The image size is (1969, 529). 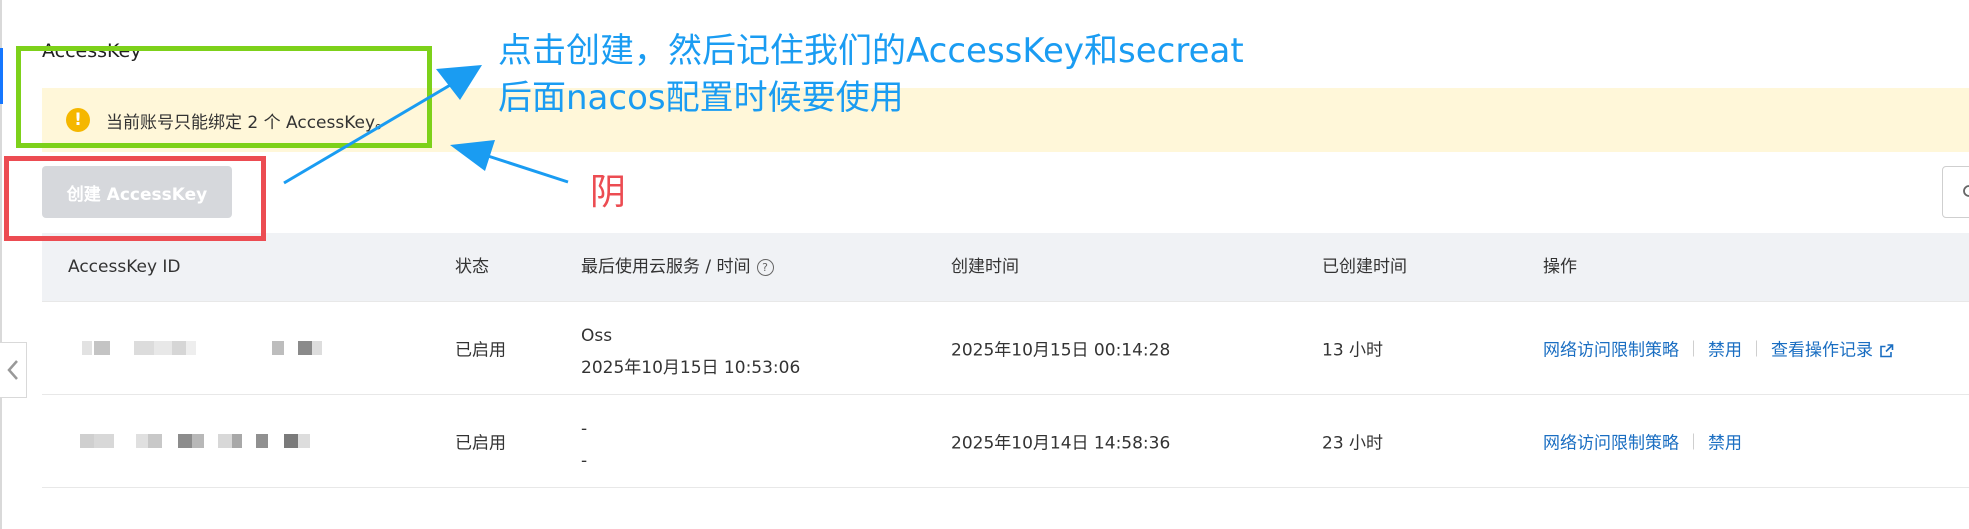 What do you see at coordinates (472, 267) in the screenshot?
I see `header-status: 状态` at bounding box center [472, 267].